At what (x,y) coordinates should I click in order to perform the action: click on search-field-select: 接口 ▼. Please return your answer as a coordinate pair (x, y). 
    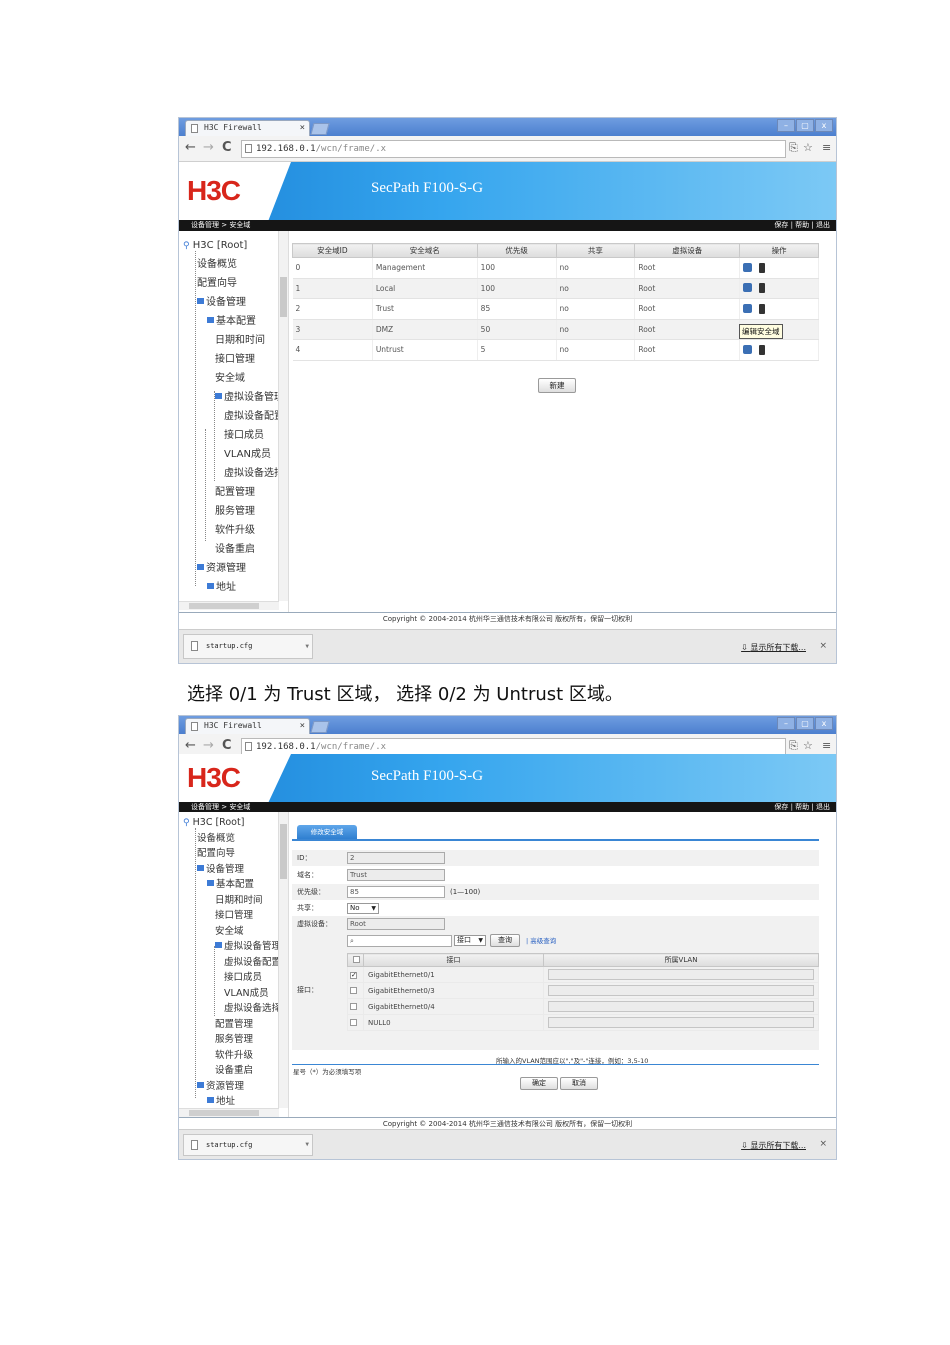
    Looking at the image, I should click on (470, 940).